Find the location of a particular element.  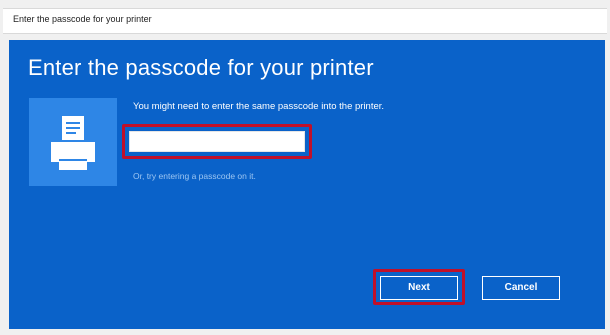

alternate-passcode-link: Or, try entering a passcode on it. is located at coordinates (194, 176).